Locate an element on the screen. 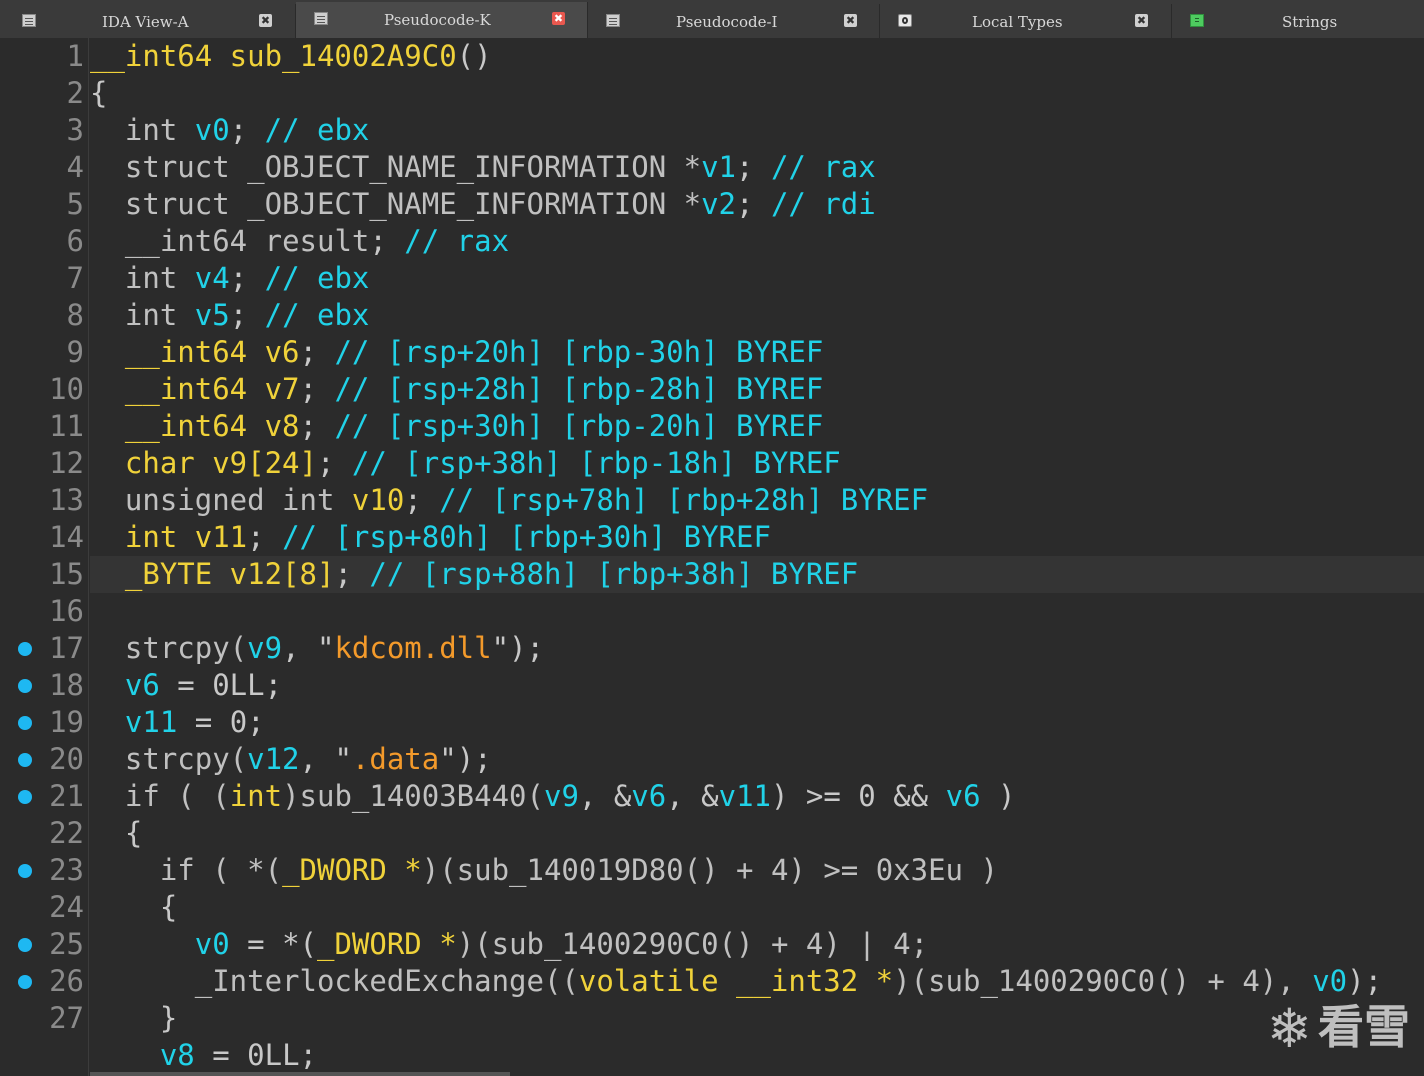  code-text: strcpy(v9, "kdcom.dll"); is located at coordinates (317, 648).